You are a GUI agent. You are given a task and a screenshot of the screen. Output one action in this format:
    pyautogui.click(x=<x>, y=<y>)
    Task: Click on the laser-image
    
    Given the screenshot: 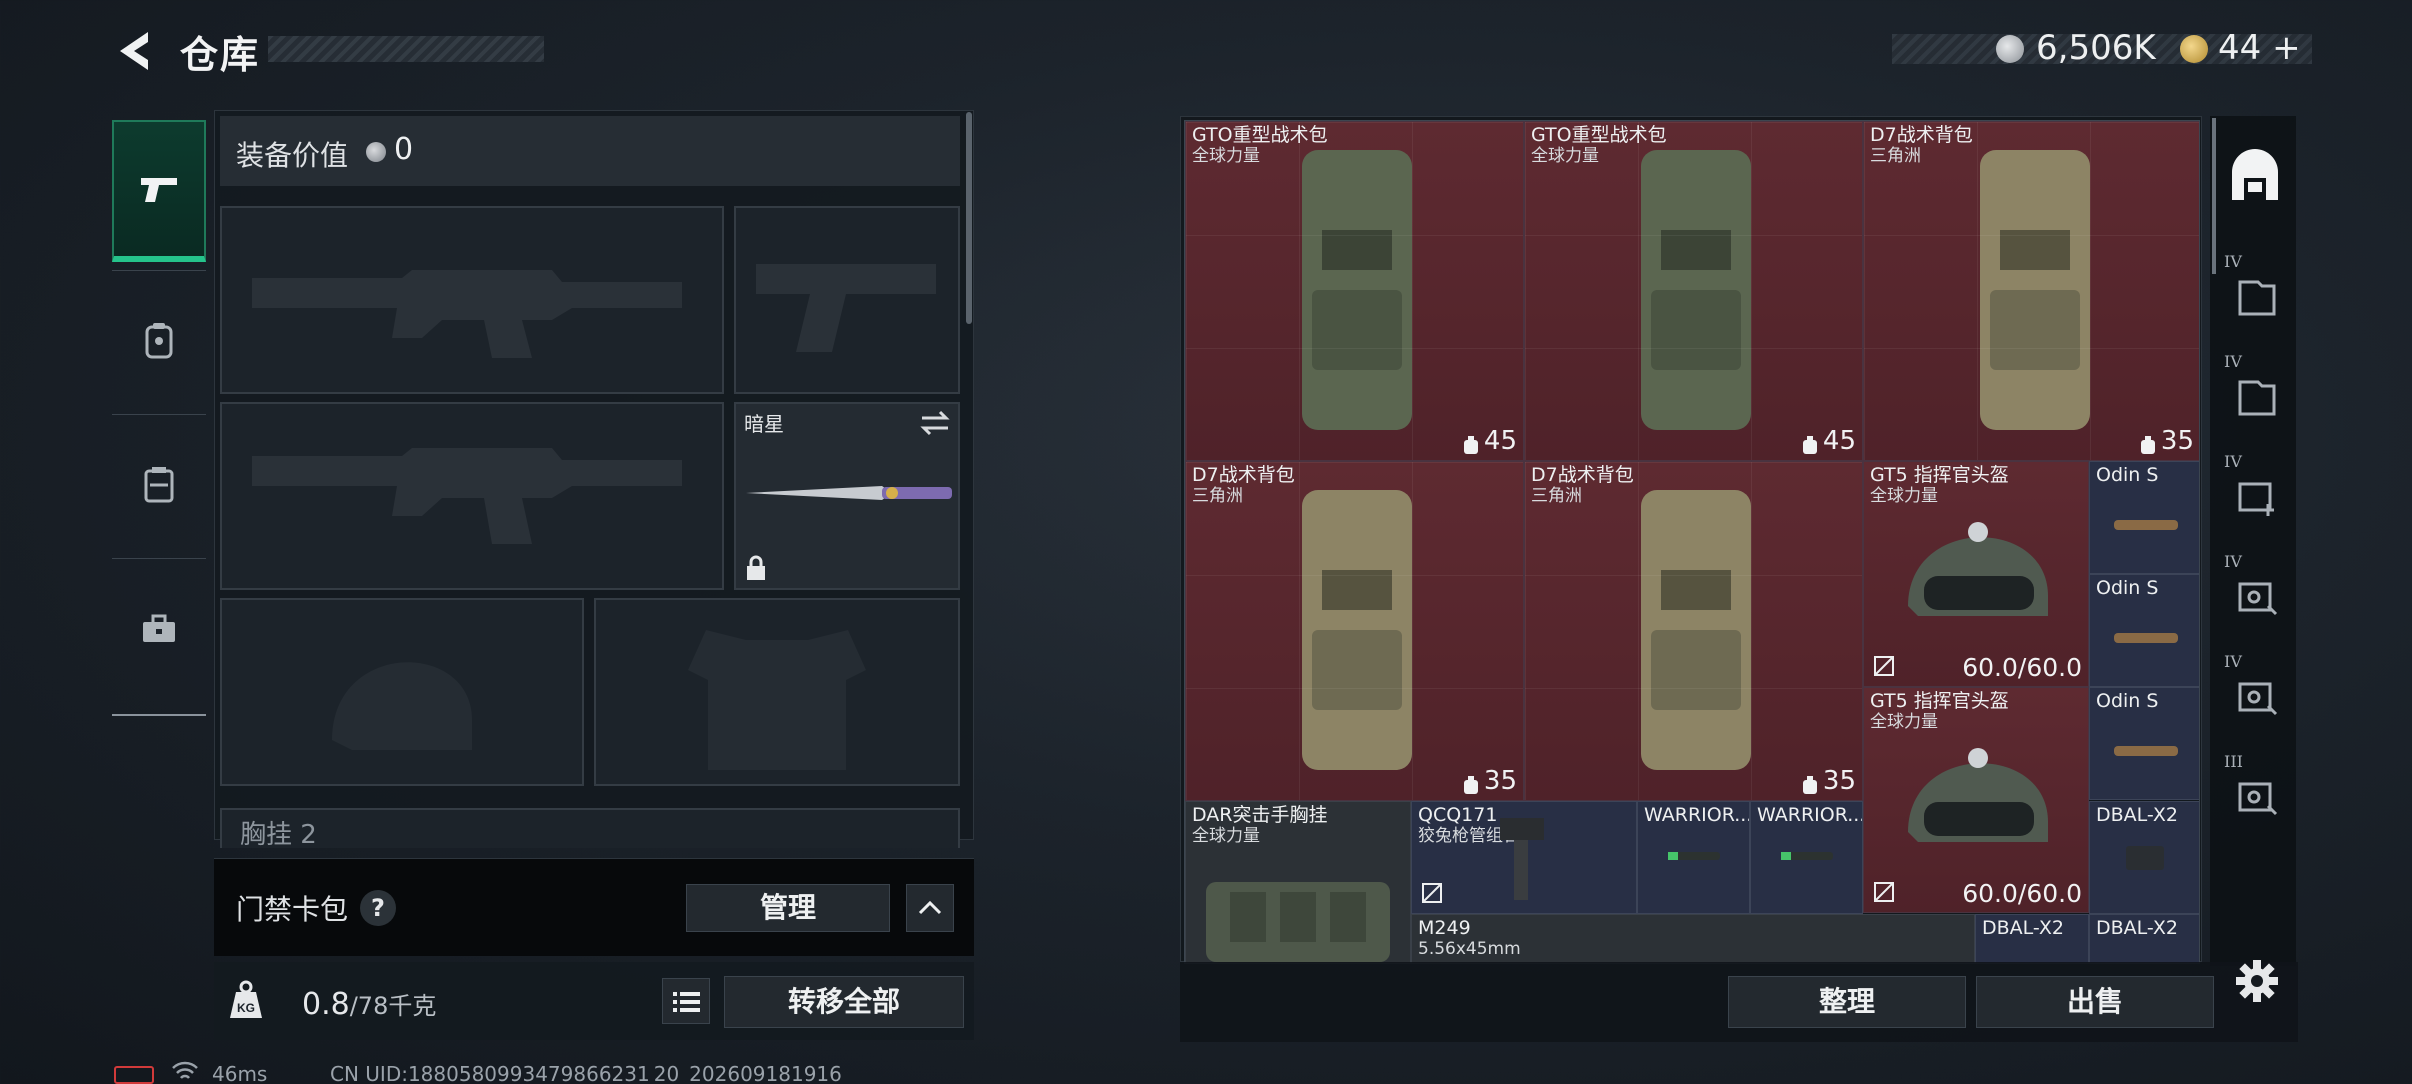 What is the action you would take?
    pyautogui.click(x=1694, y=856)
    